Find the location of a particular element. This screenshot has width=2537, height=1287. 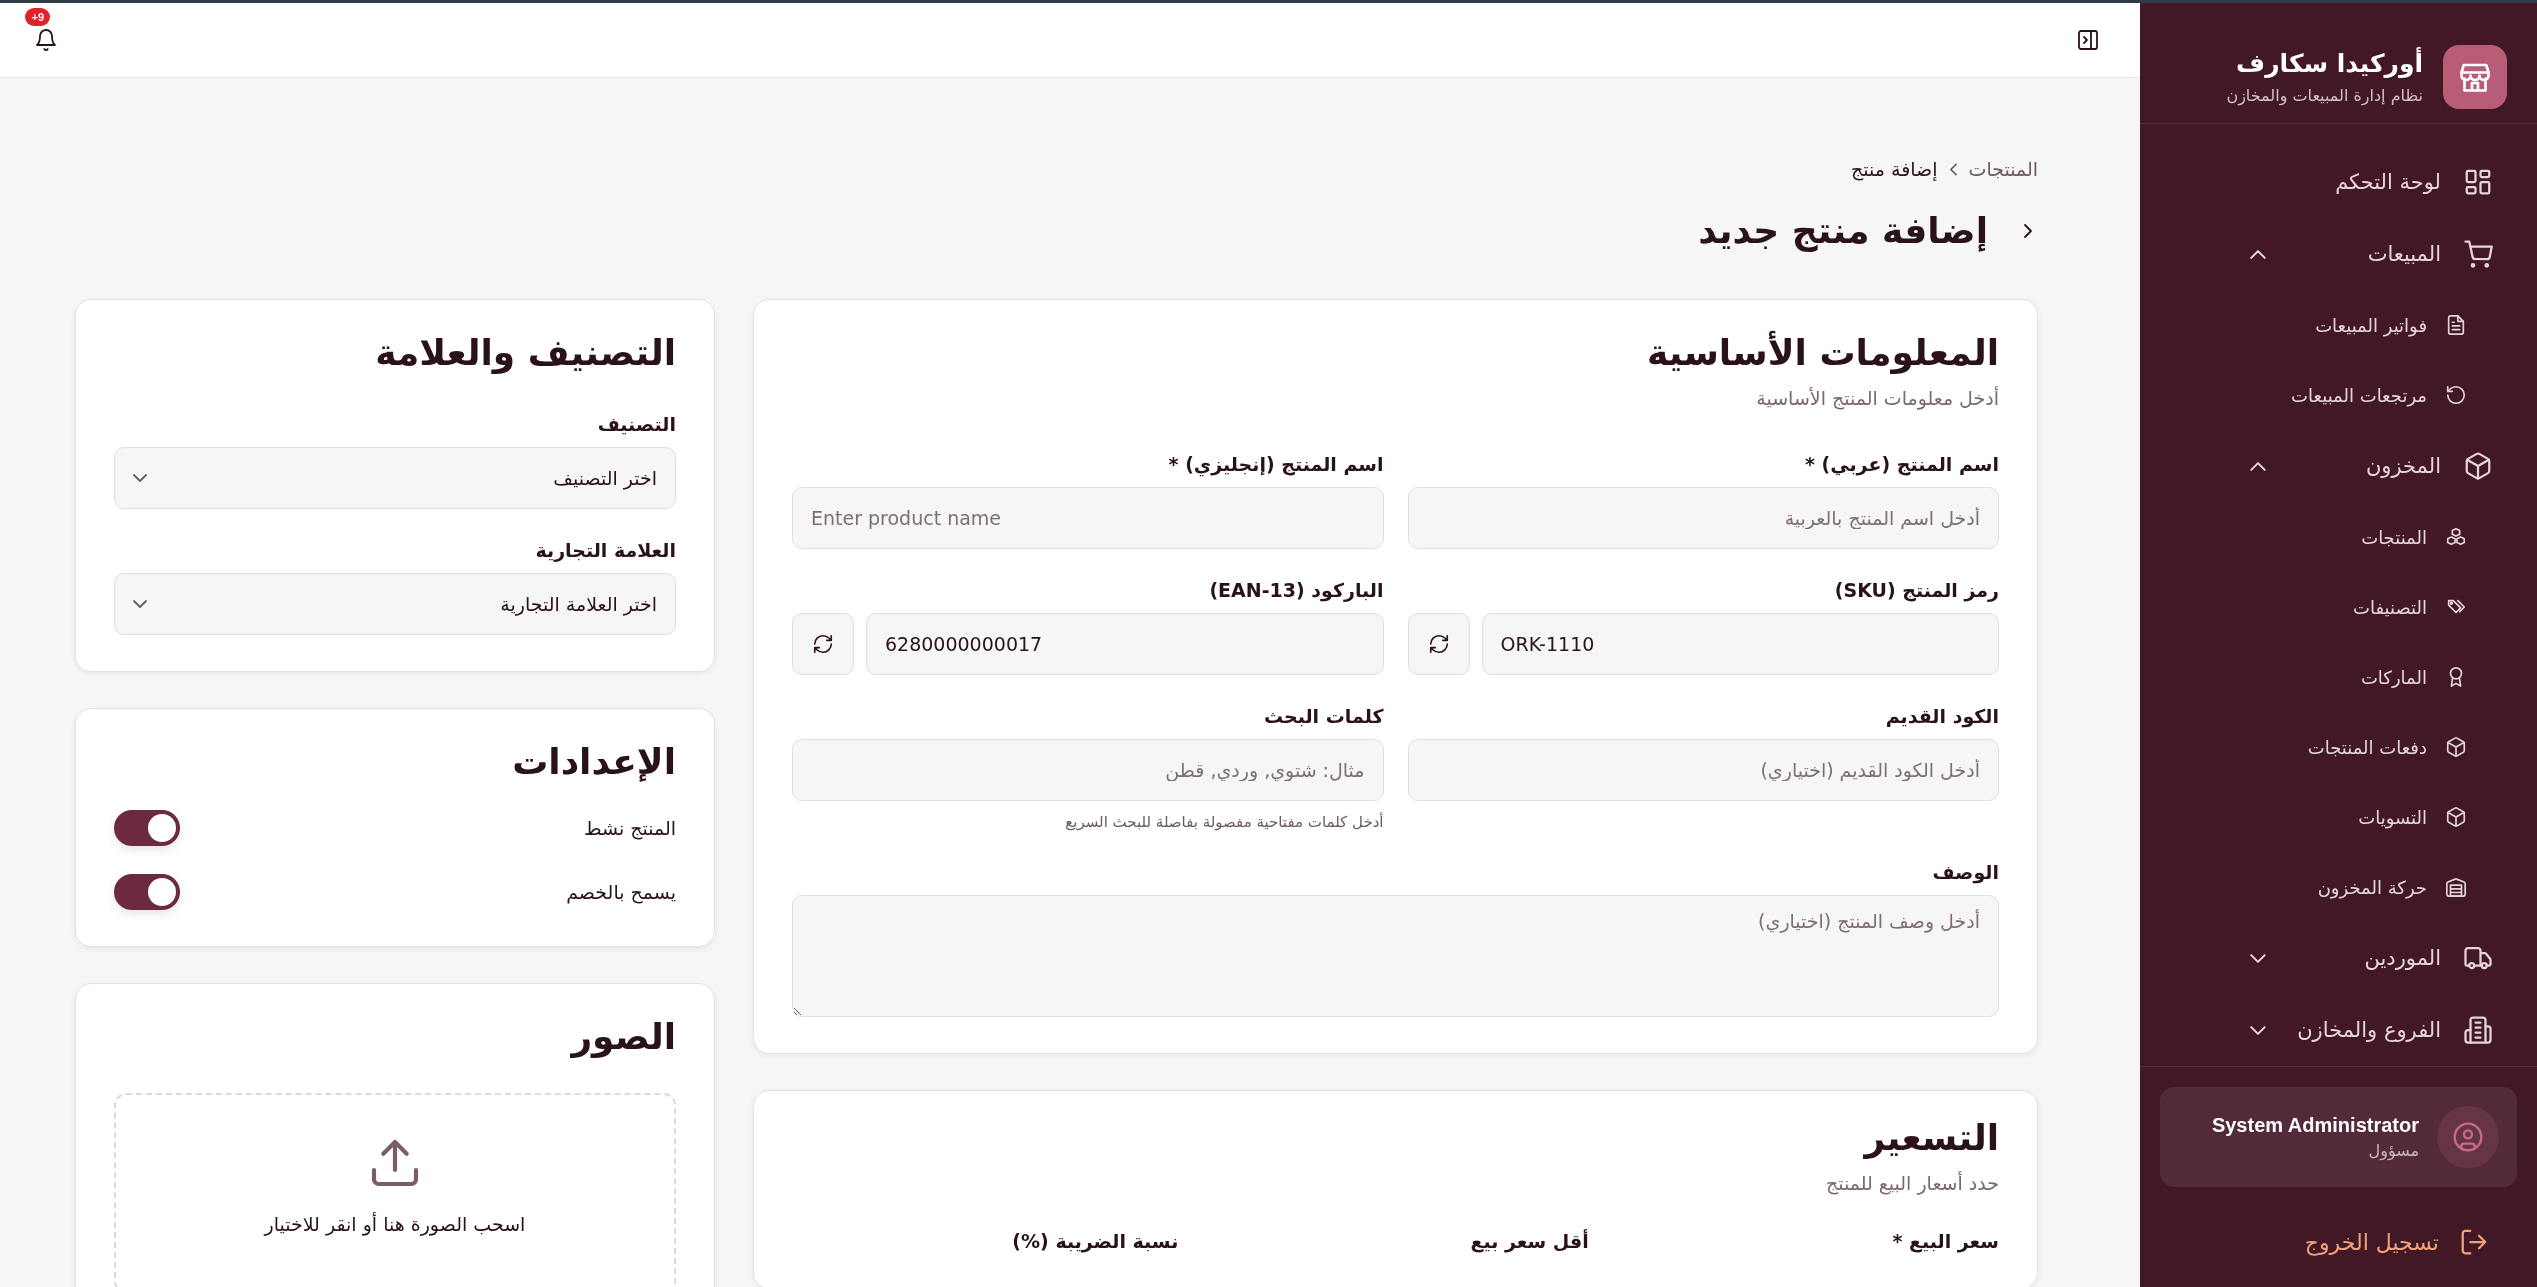

upload-dropzone: اسحب الصورة هنا أو انقر للاختيار is located at coordinates (395, 1190).